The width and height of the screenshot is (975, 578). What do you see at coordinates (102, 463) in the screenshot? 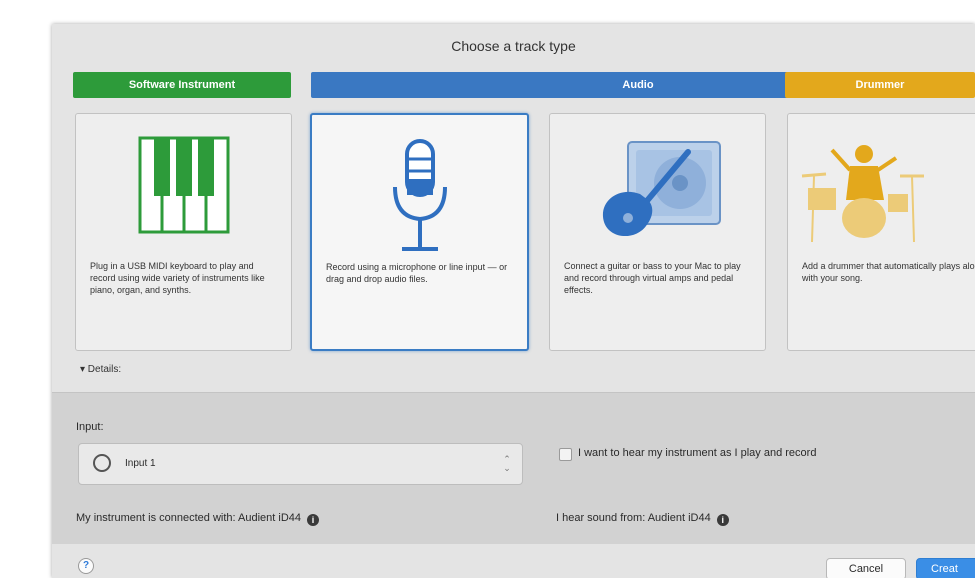
I see `input-channel-icon` at bounding box center [102, 463].